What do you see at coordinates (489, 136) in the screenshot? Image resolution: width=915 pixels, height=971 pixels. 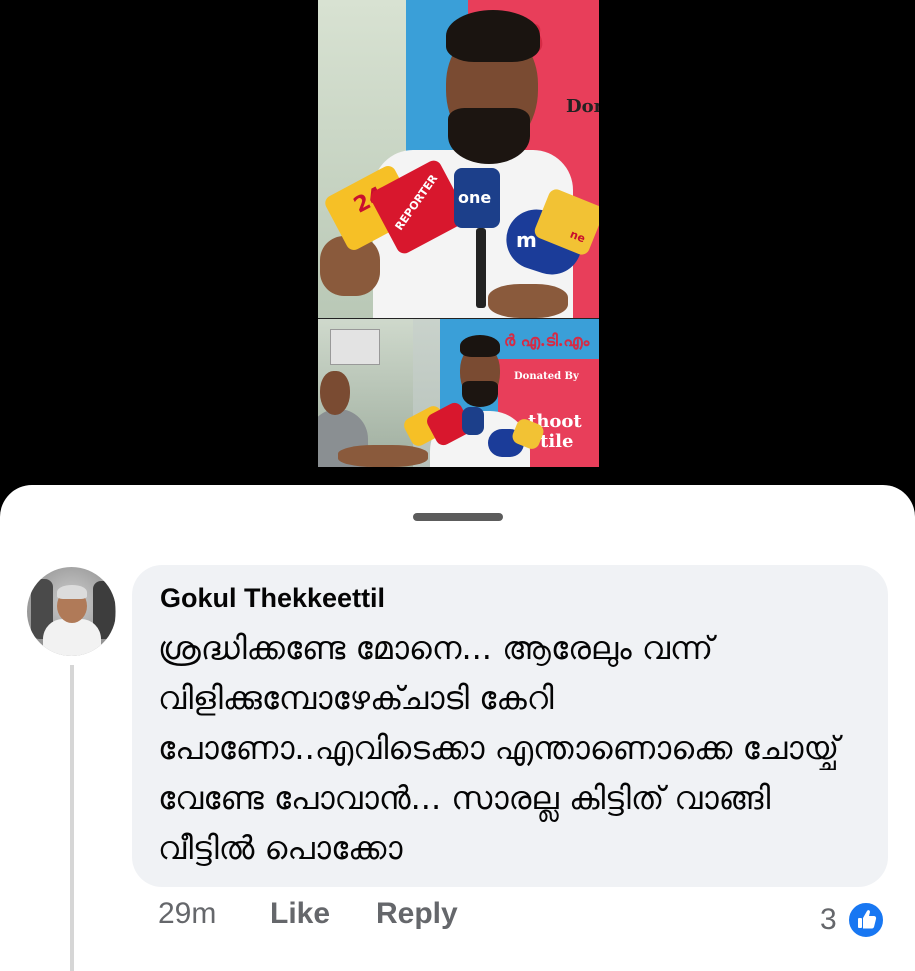 I see `person-beard` at bounding box center [489, 136].